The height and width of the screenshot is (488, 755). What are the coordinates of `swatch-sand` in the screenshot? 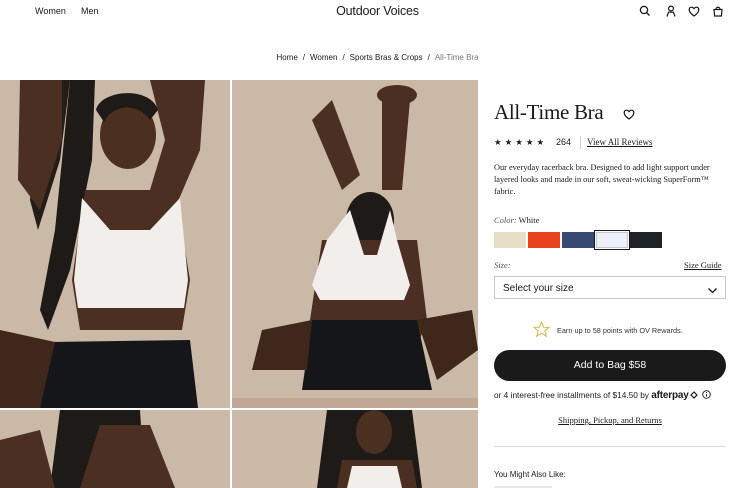 It's located at (510, 240).